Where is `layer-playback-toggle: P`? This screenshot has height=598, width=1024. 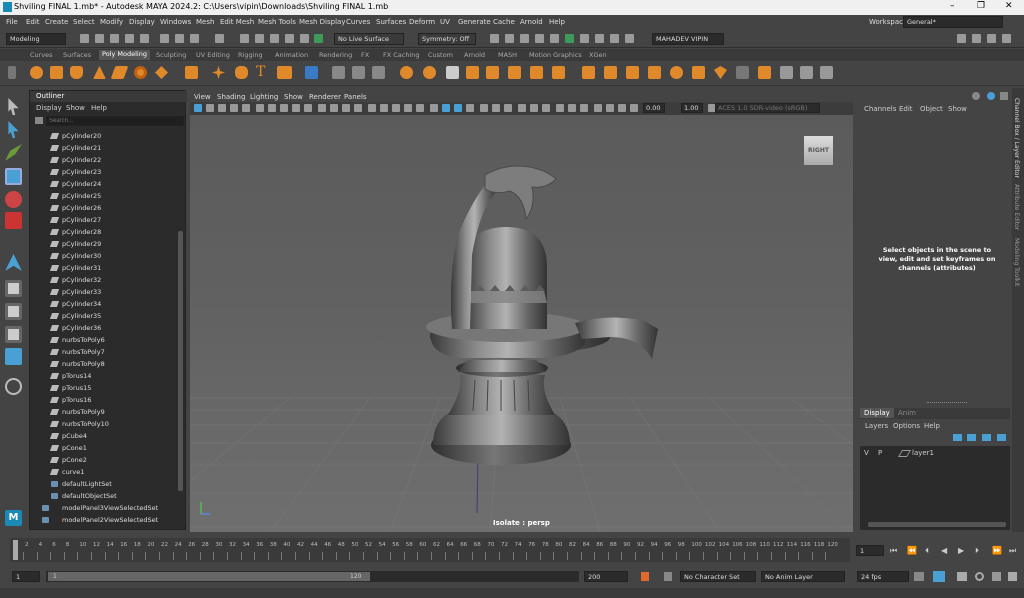
layer-playback-toggle: P is located at coordinates (880, 453).